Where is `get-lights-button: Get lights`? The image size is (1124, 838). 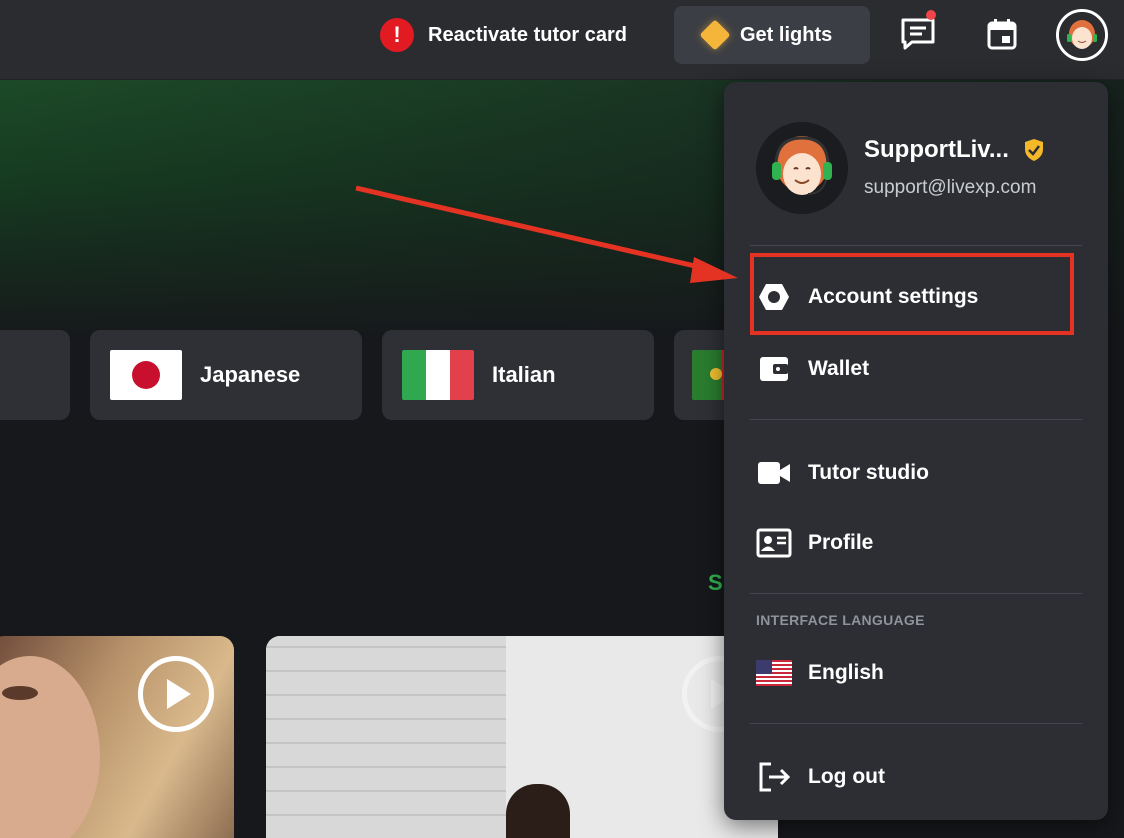 get-lights-button: Get lights is located at coordinates (772, 35).